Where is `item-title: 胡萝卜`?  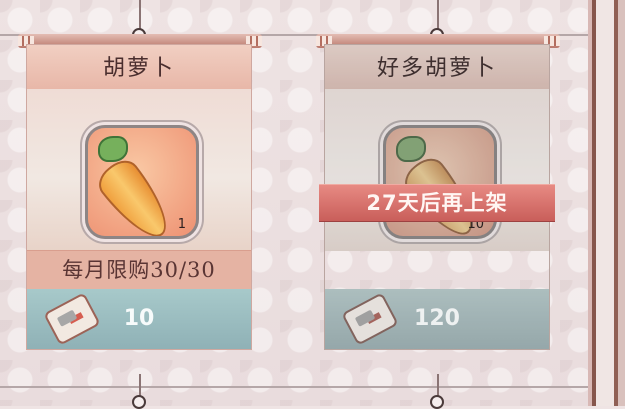
item-title: 胡萝卜 is located at coordinates (139, 67).